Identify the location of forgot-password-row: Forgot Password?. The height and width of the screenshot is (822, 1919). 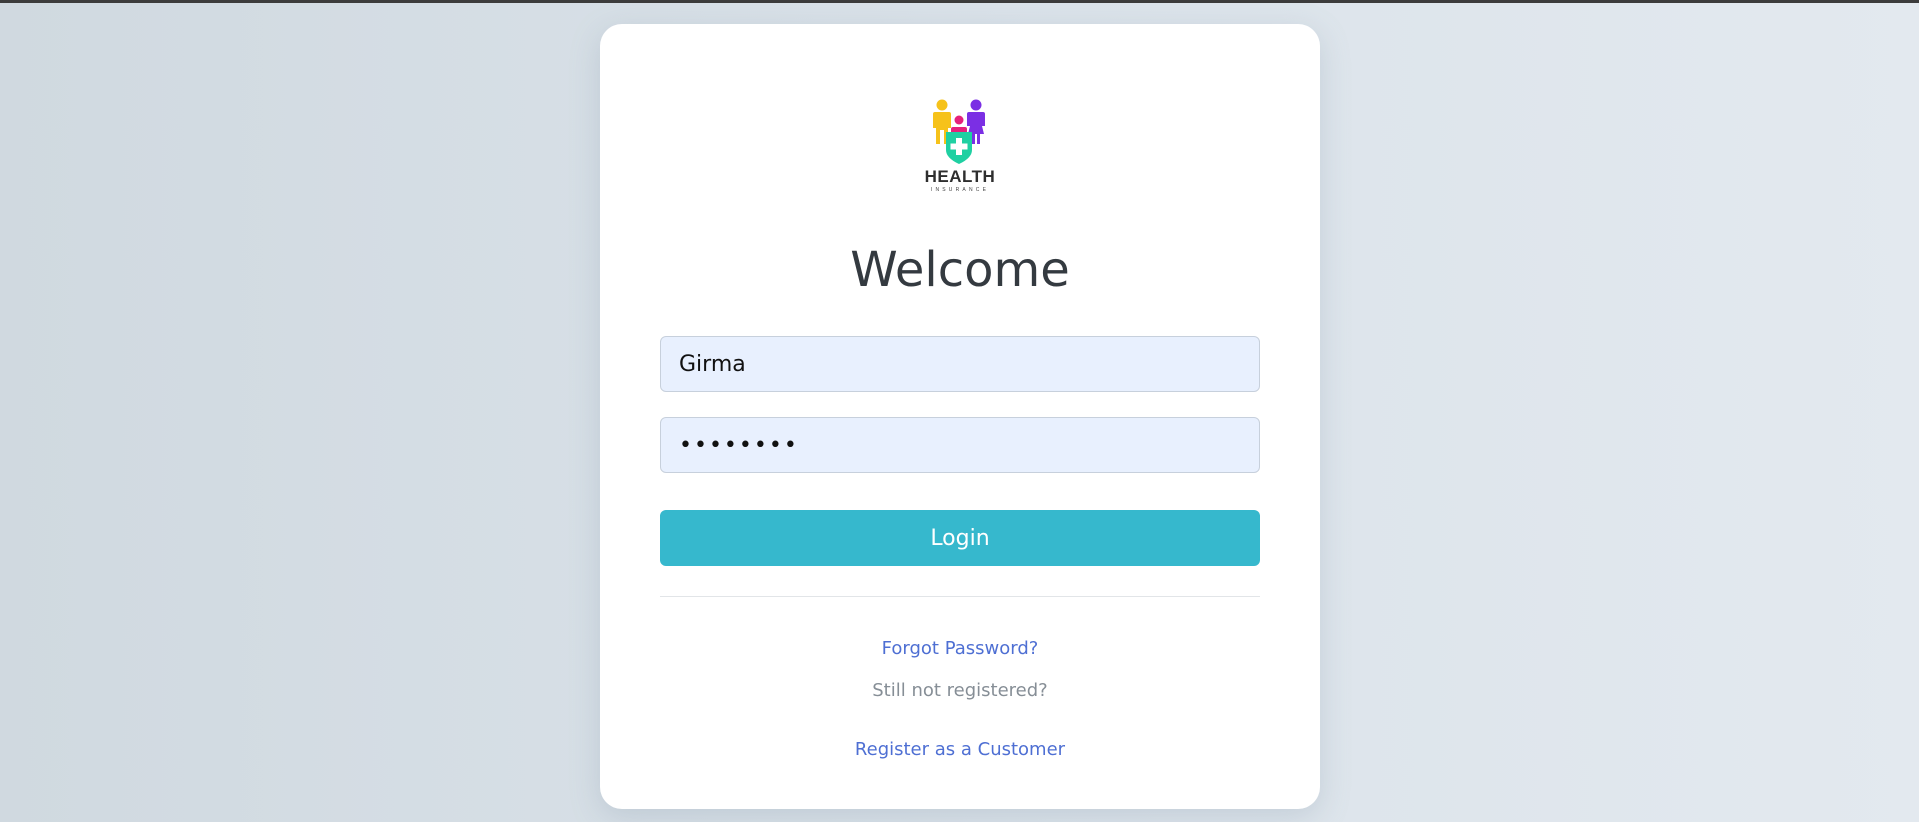
(960, 648).